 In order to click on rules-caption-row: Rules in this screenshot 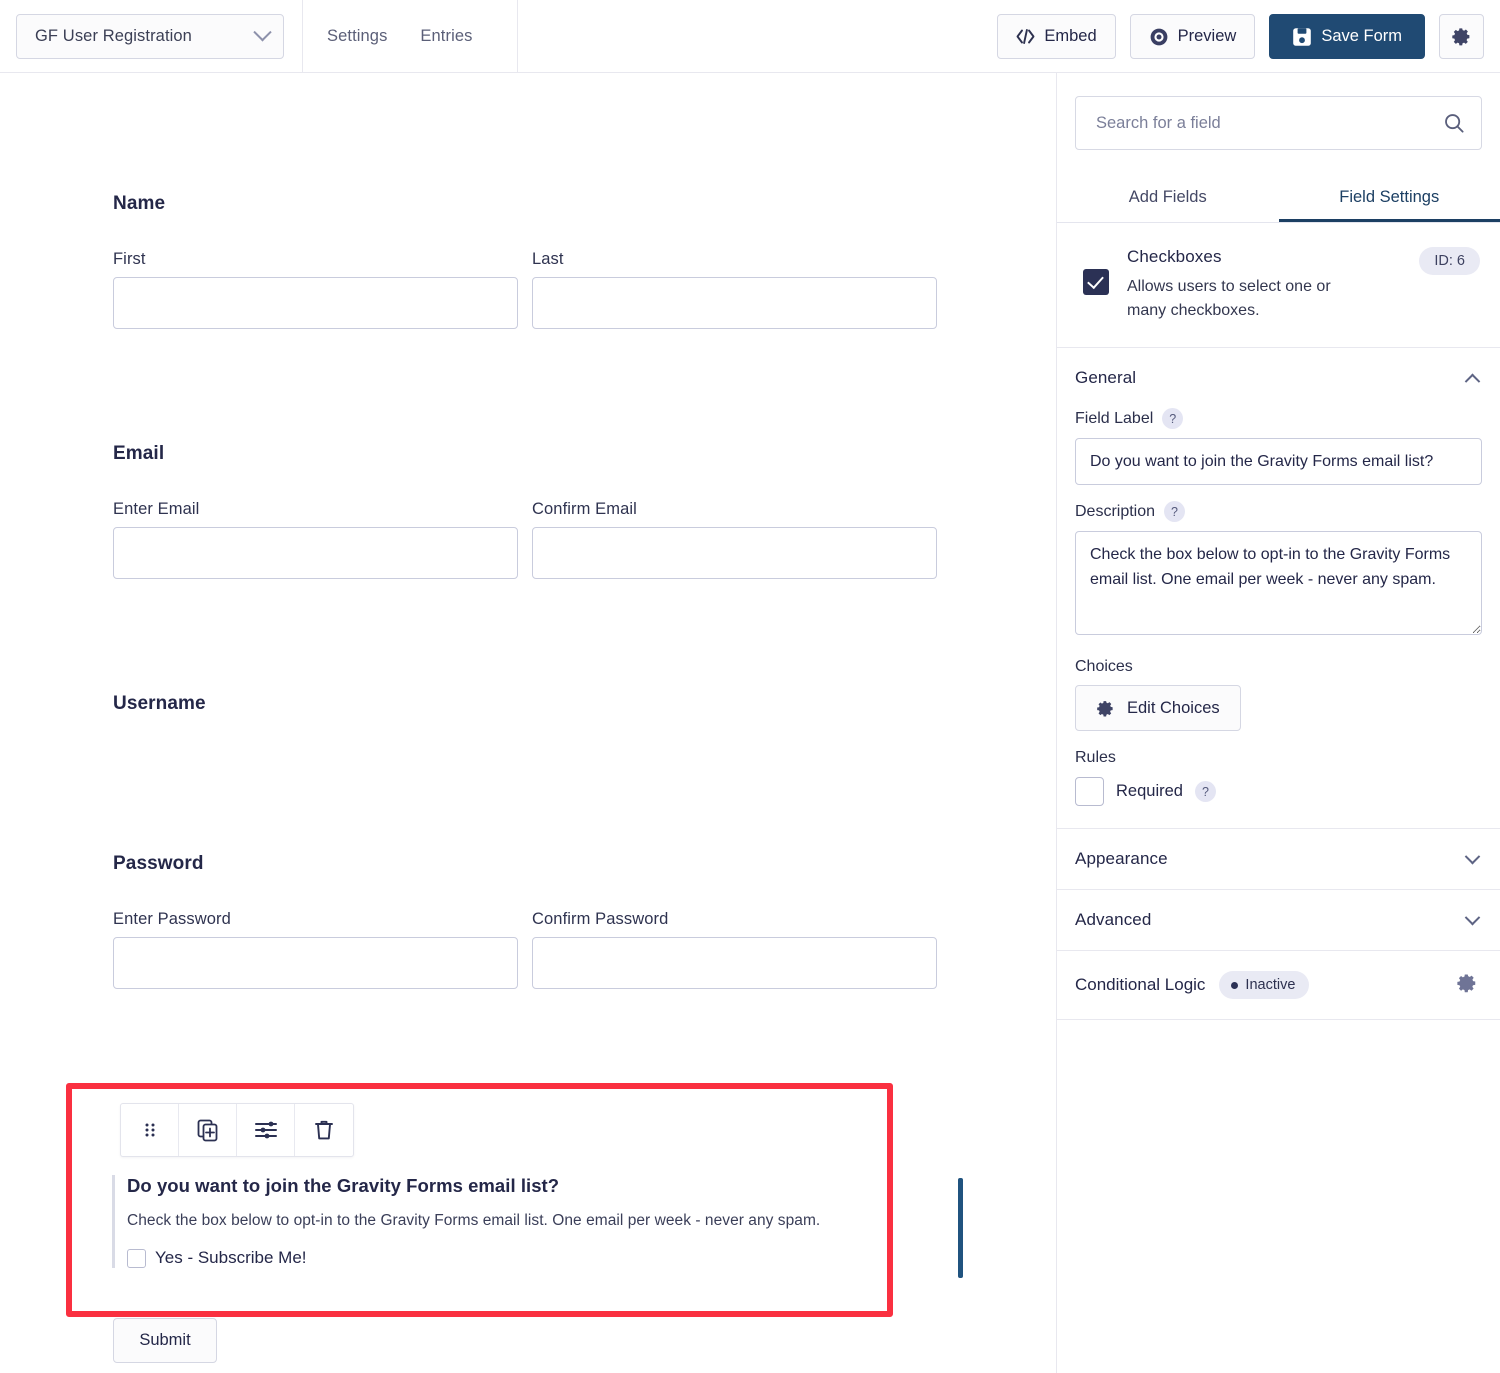, I will do `click(1278, 758)`.